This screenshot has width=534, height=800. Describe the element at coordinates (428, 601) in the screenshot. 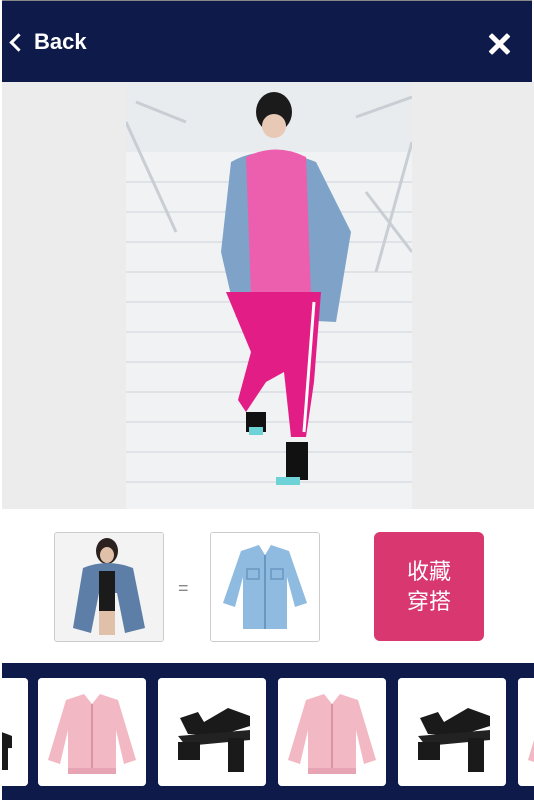

I see `save-outfit-label-line2: 穿搭` at that location.